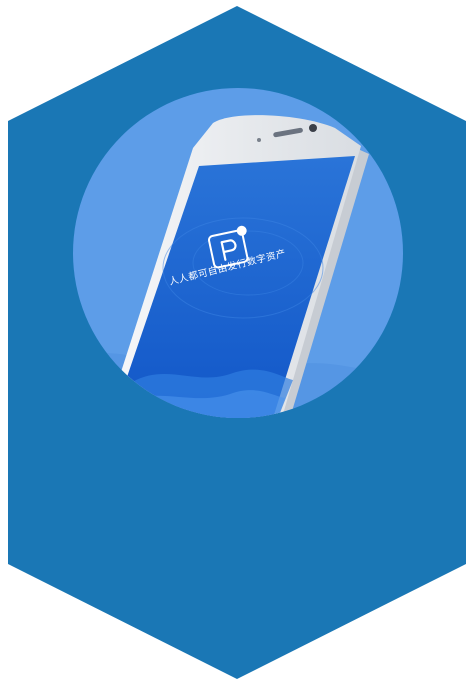  What do you see at coordinates (259, 140) in the screenshot?
I see `phone-sensor` at bounding box center [259, 140].